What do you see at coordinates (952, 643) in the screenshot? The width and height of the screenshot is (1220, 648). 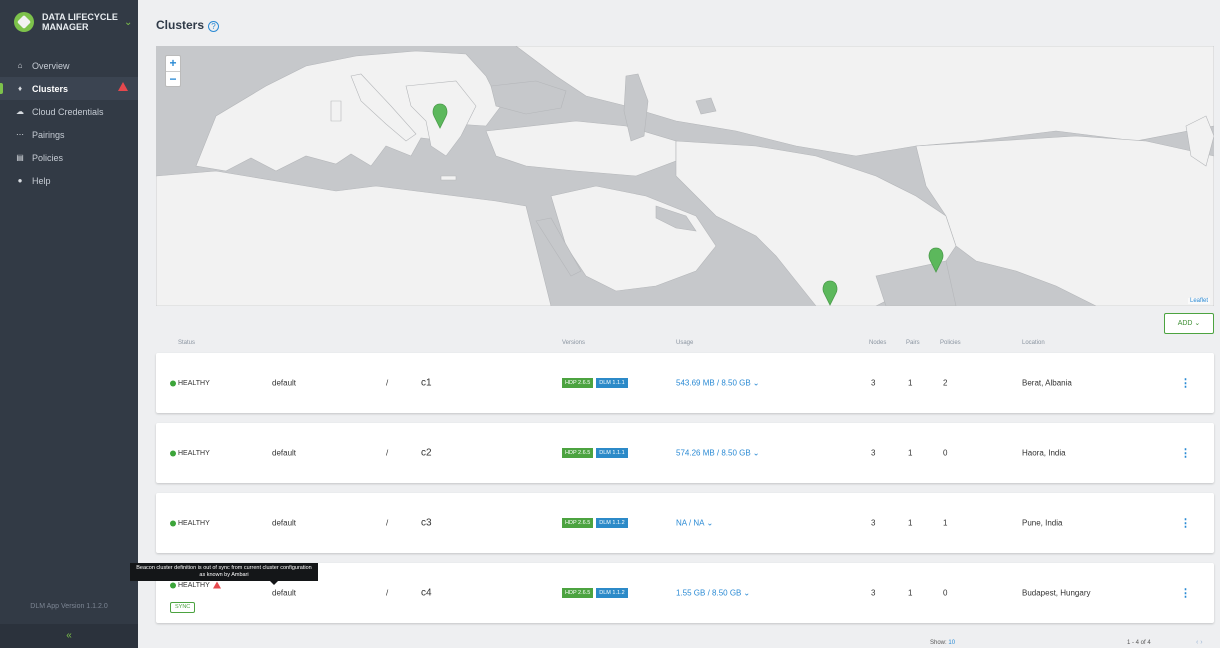 I see `page-size-value: 10` at bounding box center [952, 643].